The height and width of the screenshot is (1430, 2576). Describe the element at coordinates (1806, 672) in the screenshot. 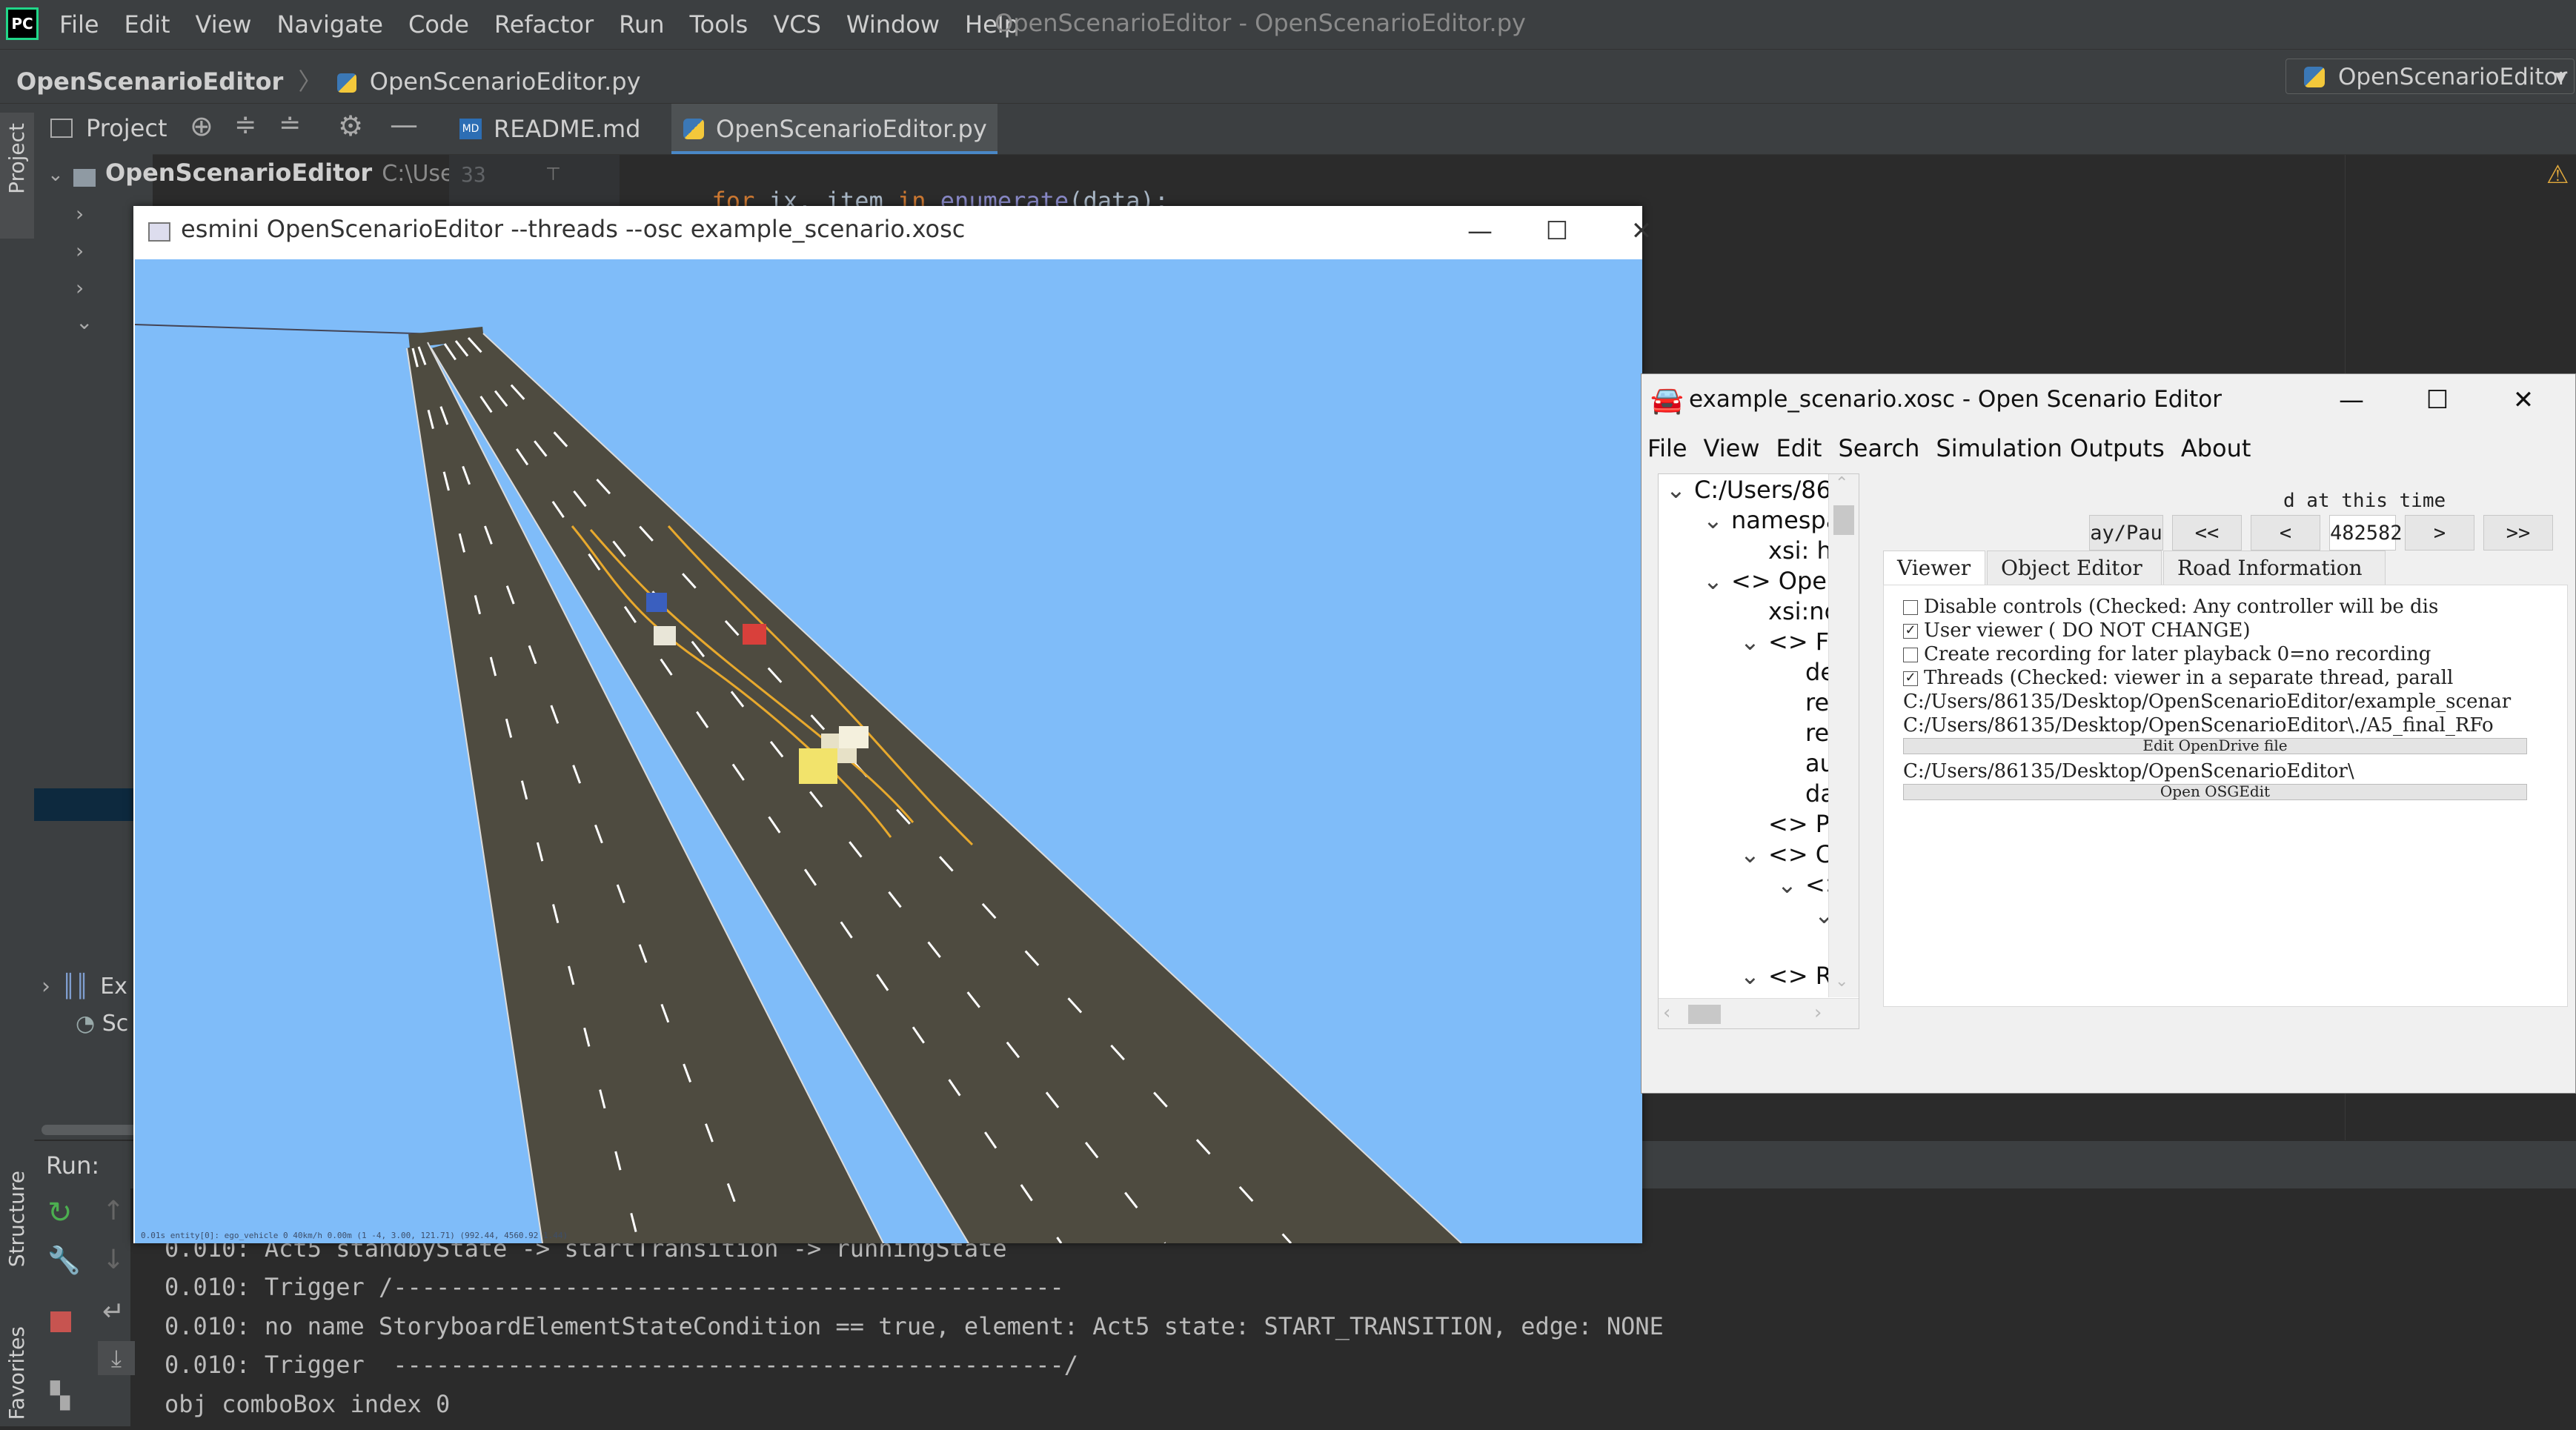

I see `ose-tree-node: de` at that location.